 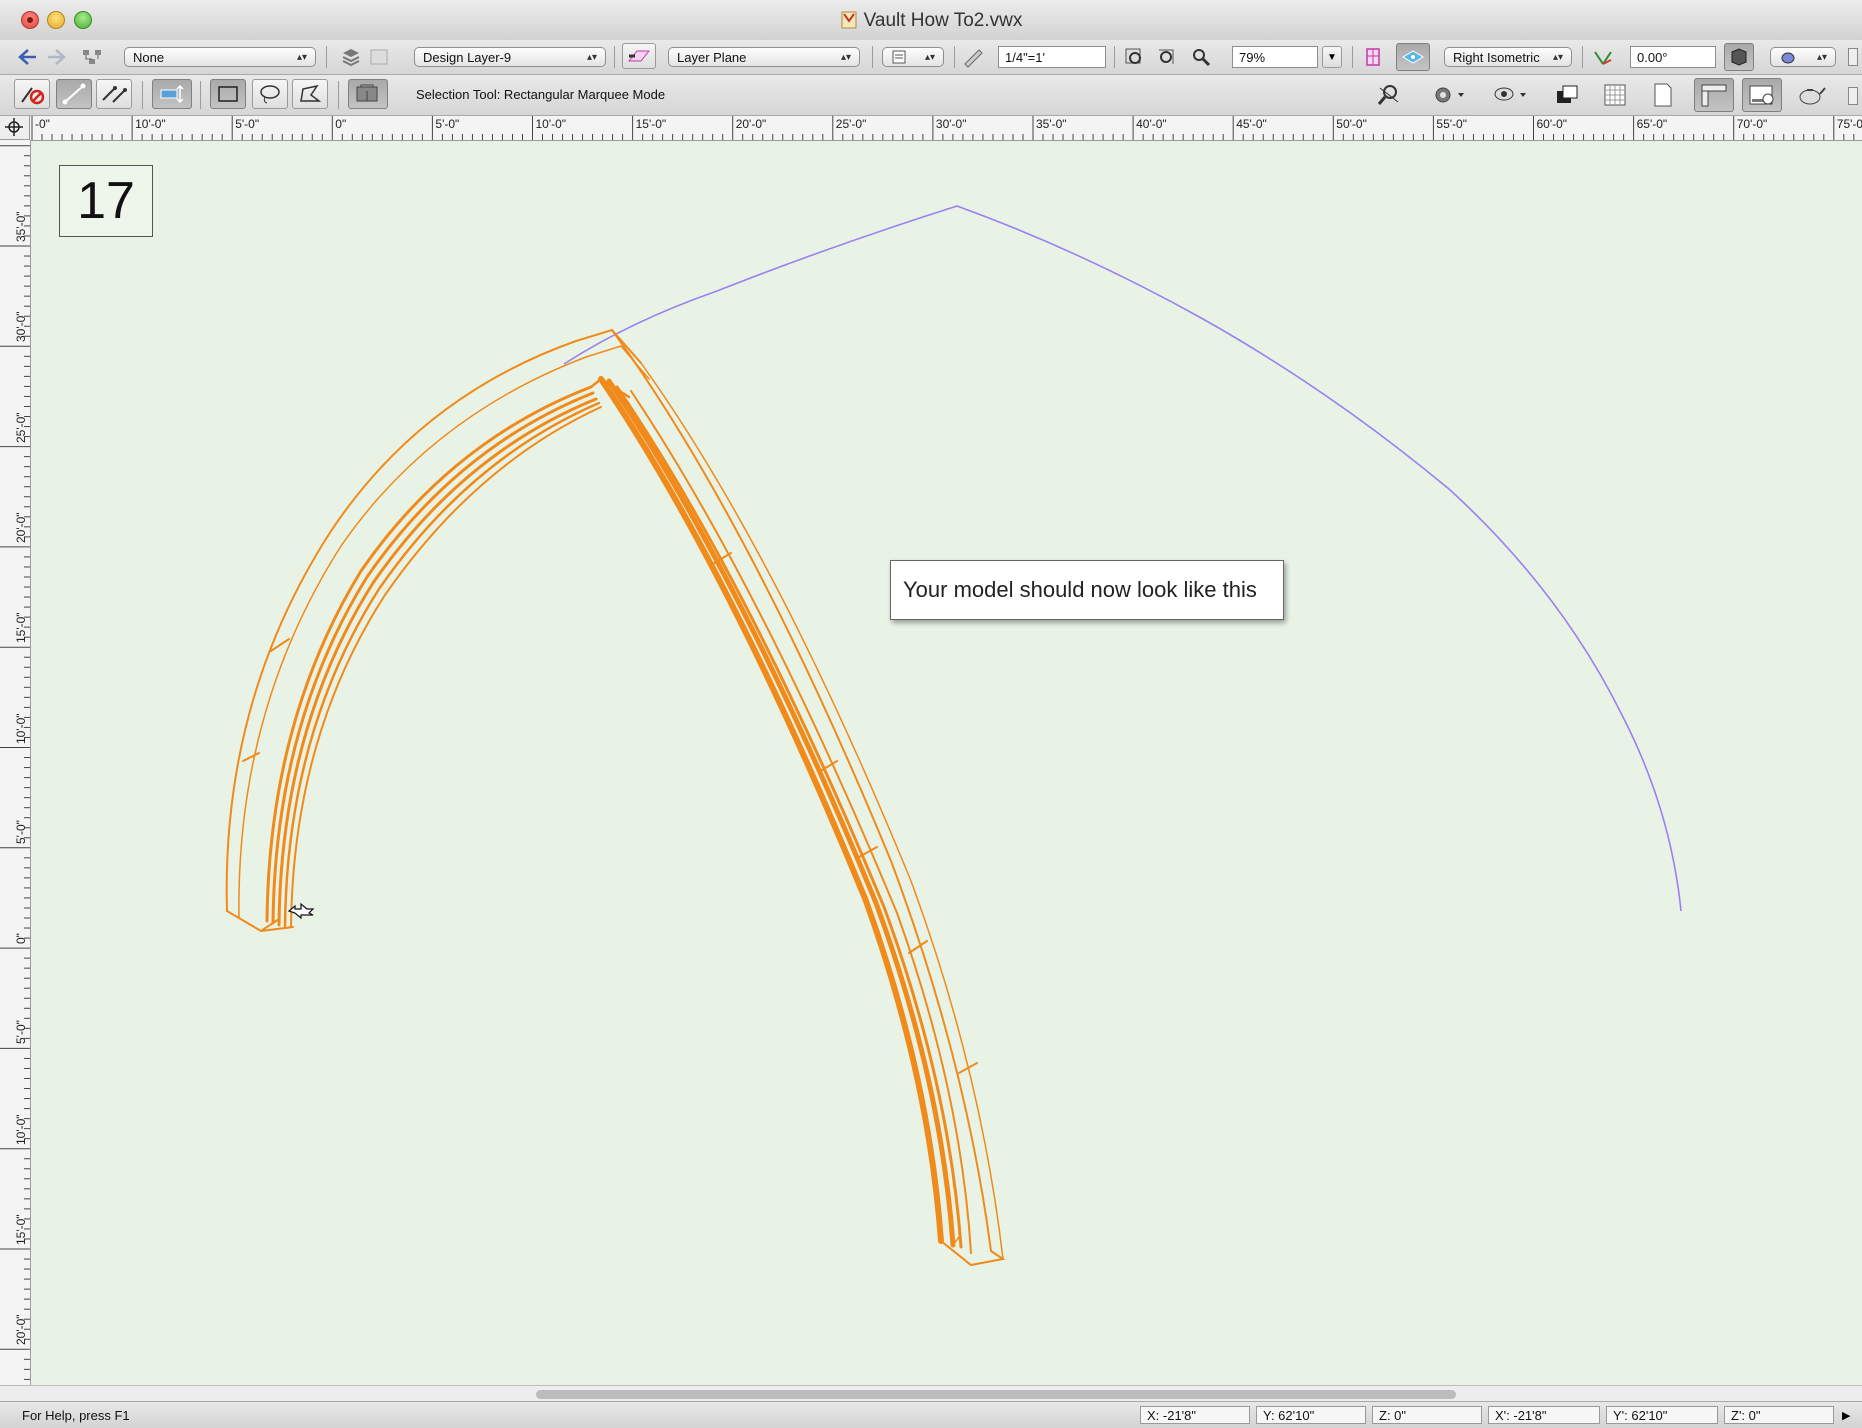 I want to click on ruler-label: 0", so click(x=21, y=939).